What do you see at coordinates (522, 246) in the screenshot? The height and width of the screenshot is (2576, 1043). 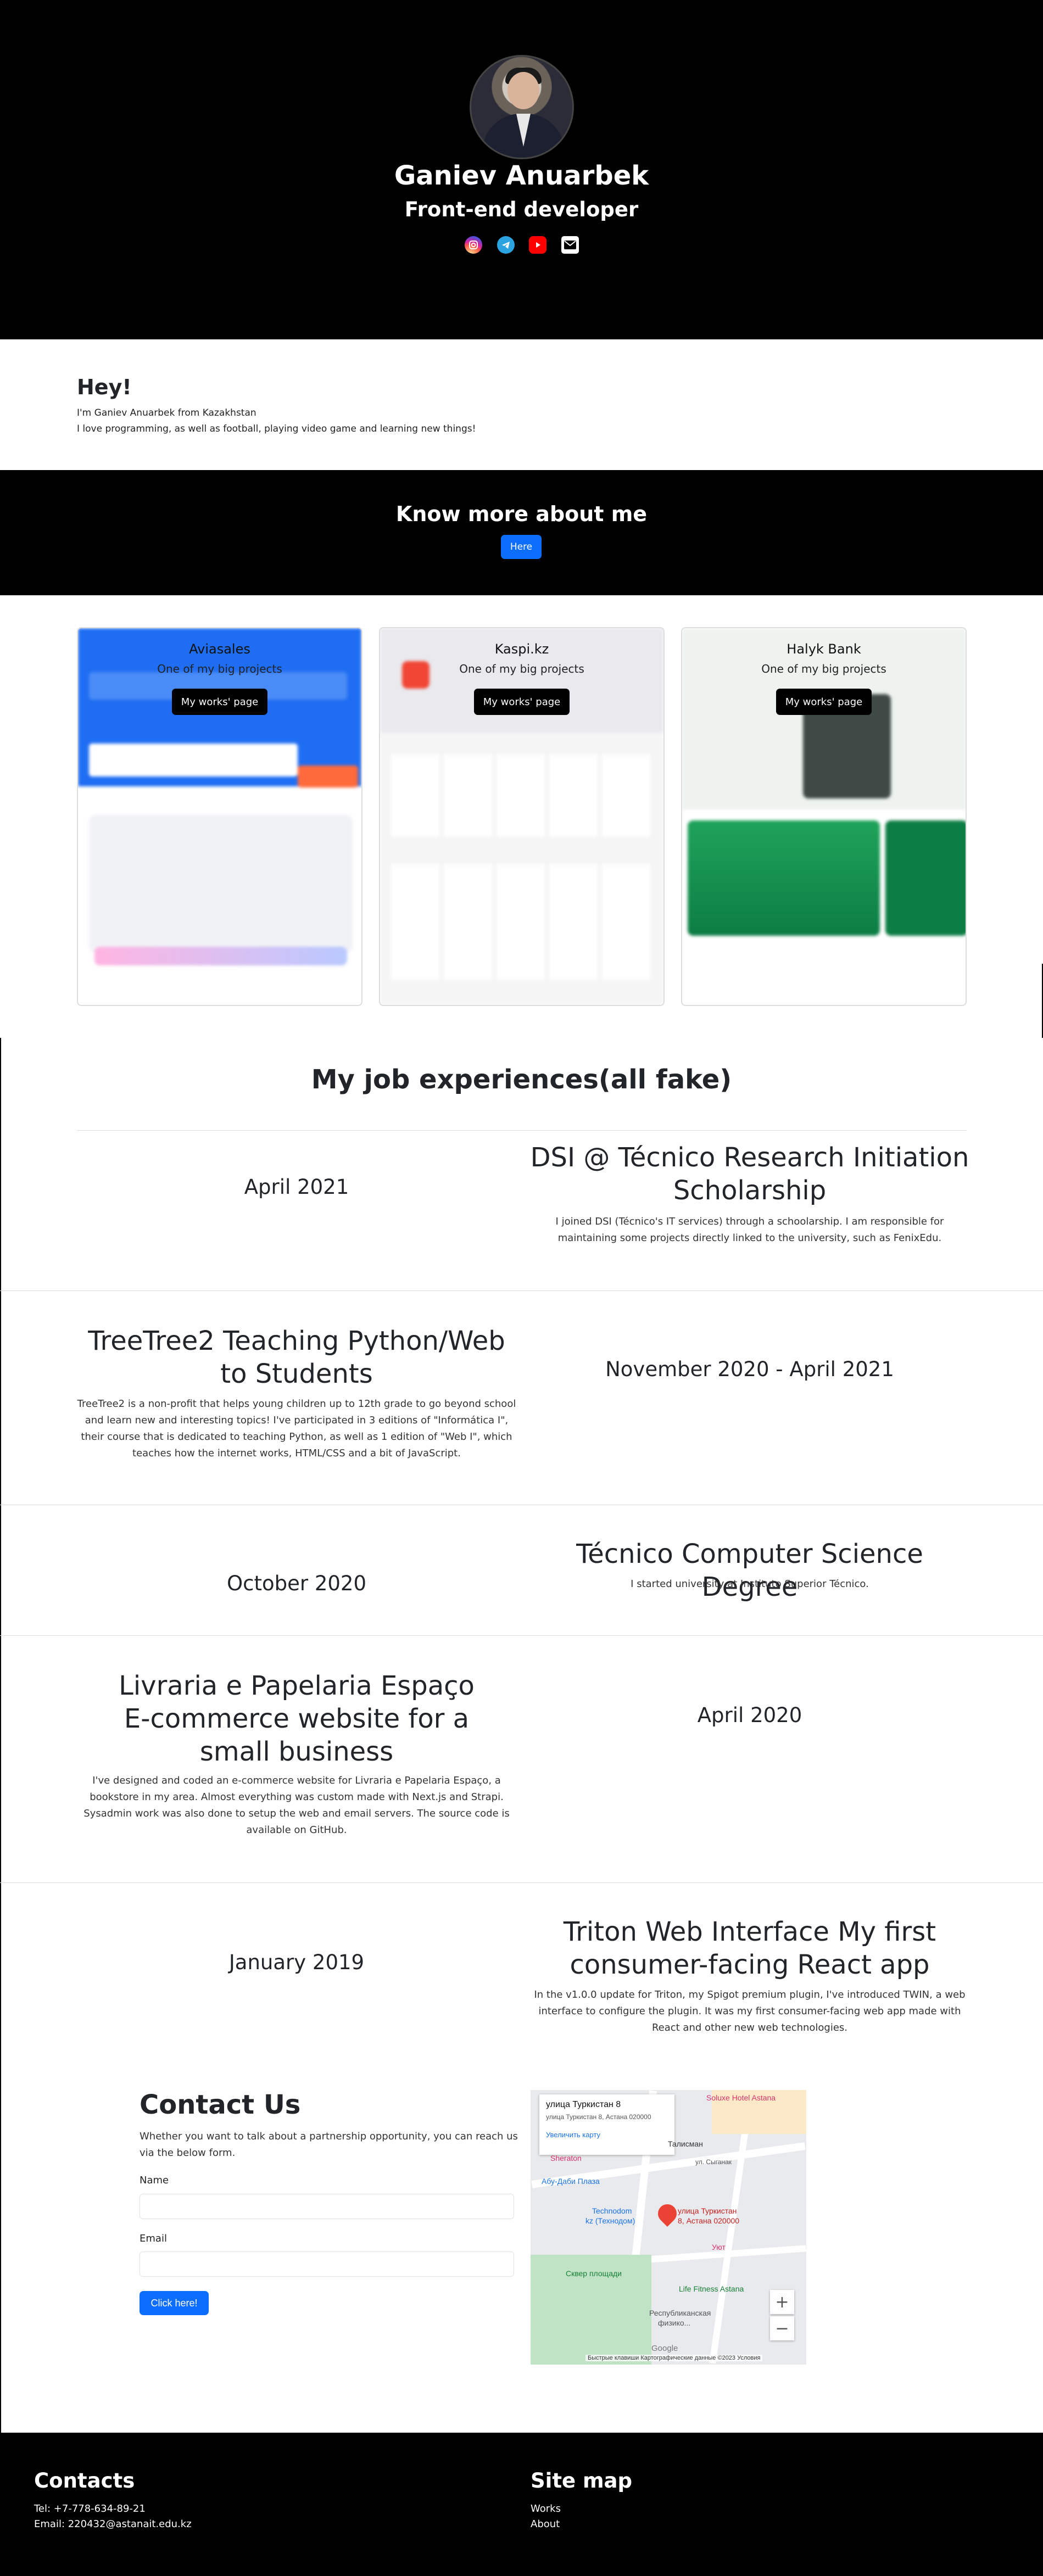 I see `social-links` at bounding box center [522, 246].